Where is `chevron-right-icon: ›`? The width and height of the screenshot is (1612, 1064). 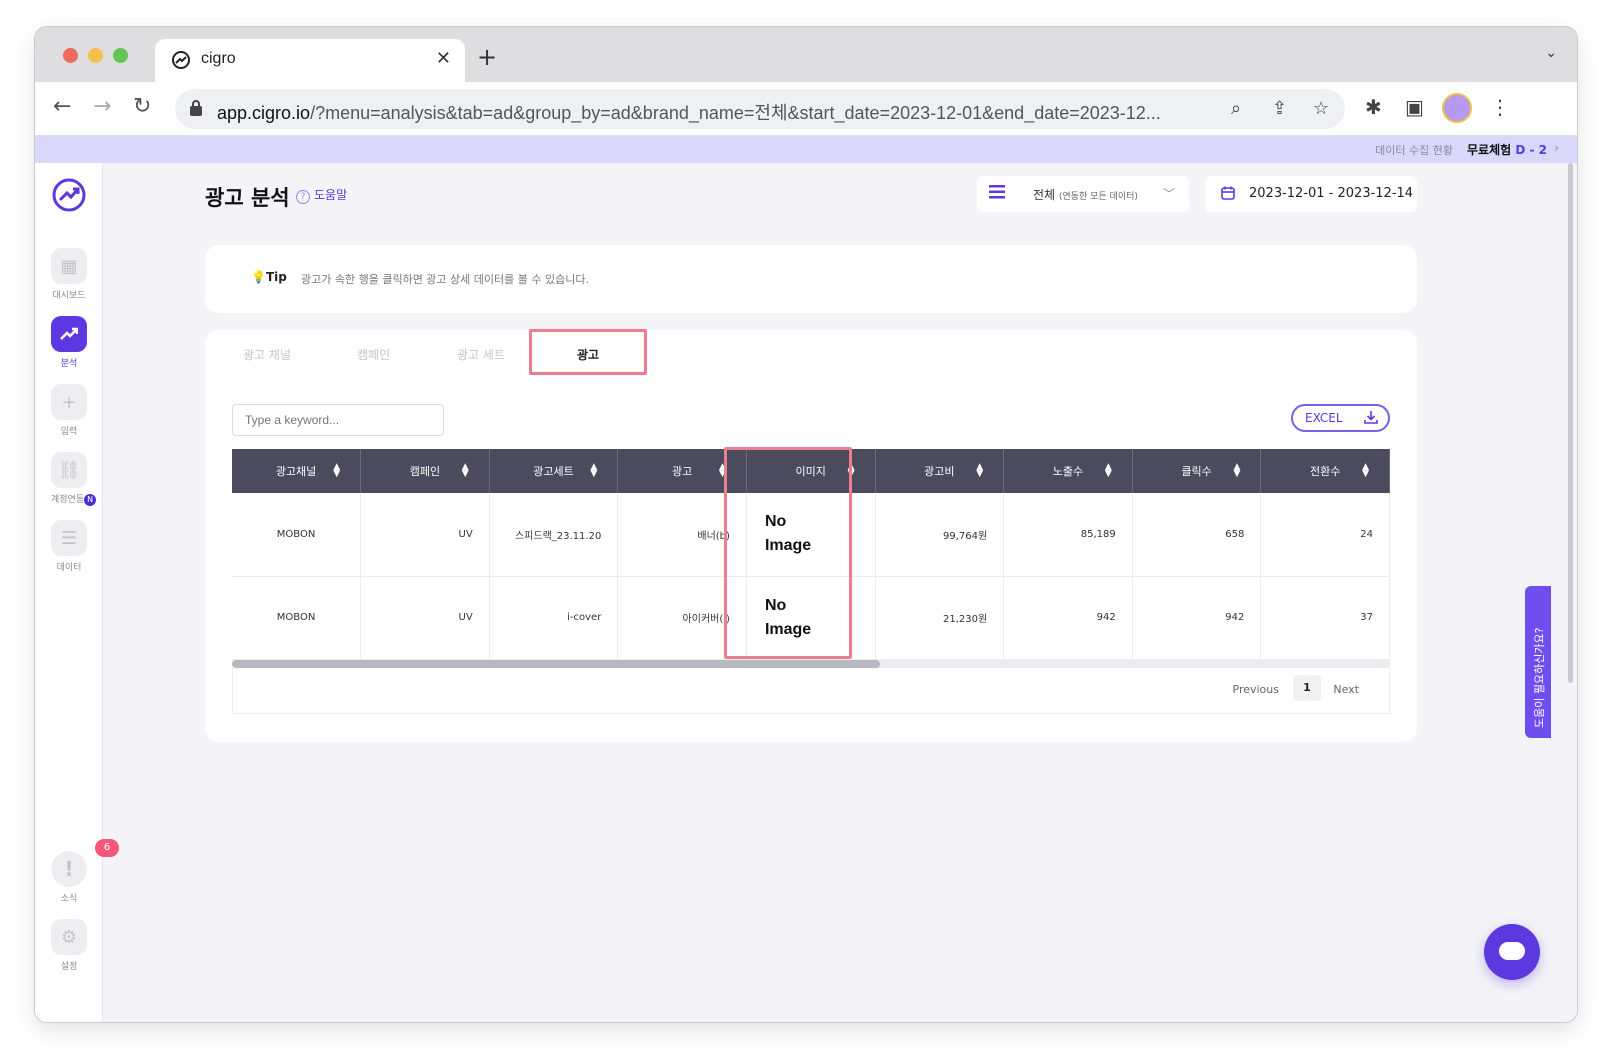
chevron-right-icon: › is located at coordinates (1556, 148).